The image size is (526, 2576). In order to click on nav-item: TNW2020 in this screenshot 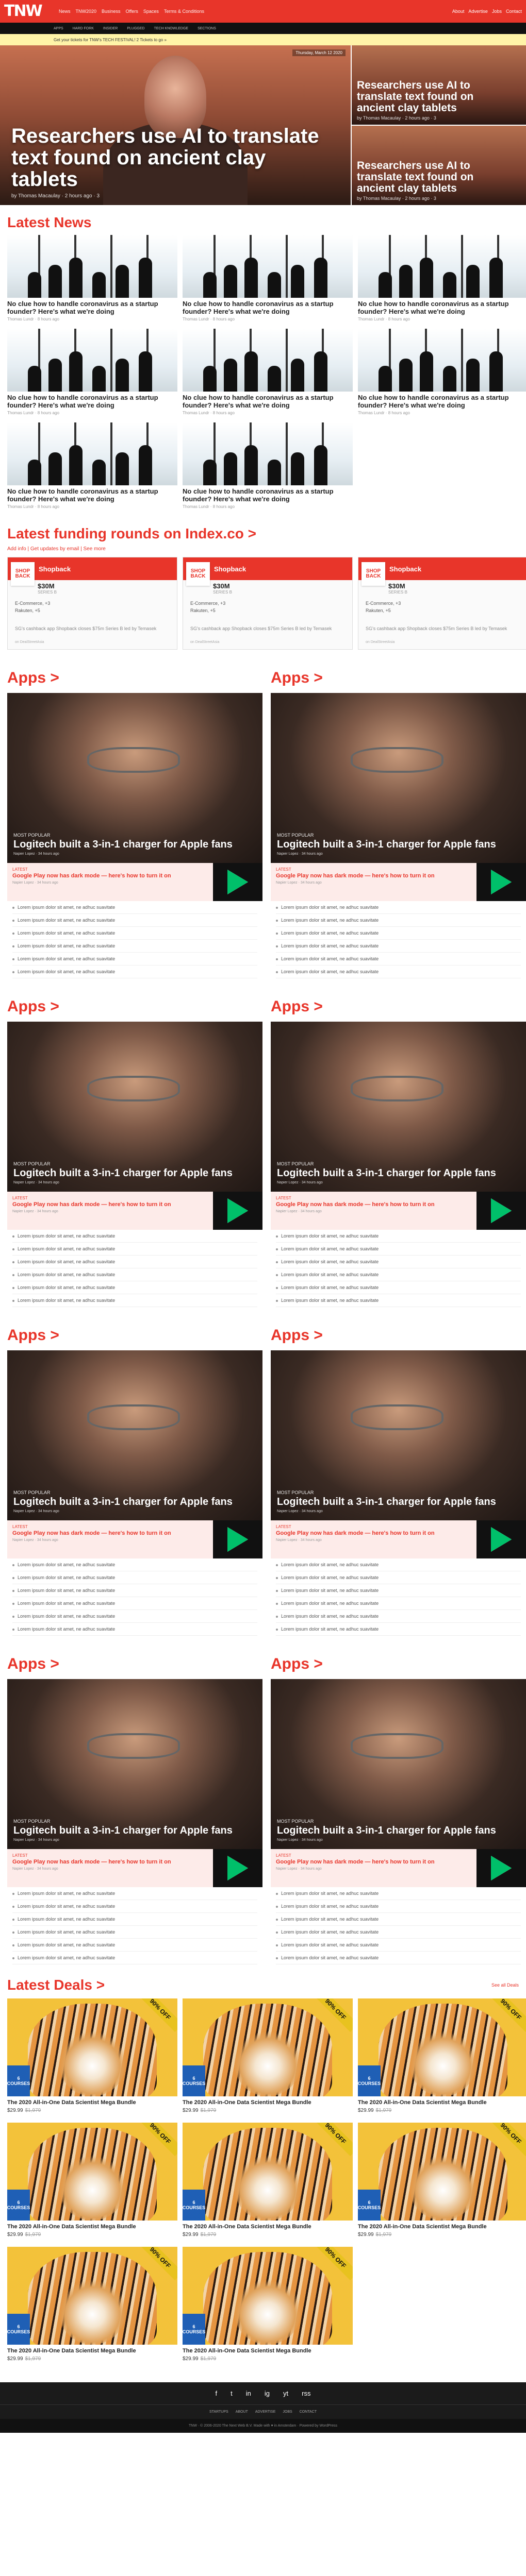, I will do `click(87, 11)`.